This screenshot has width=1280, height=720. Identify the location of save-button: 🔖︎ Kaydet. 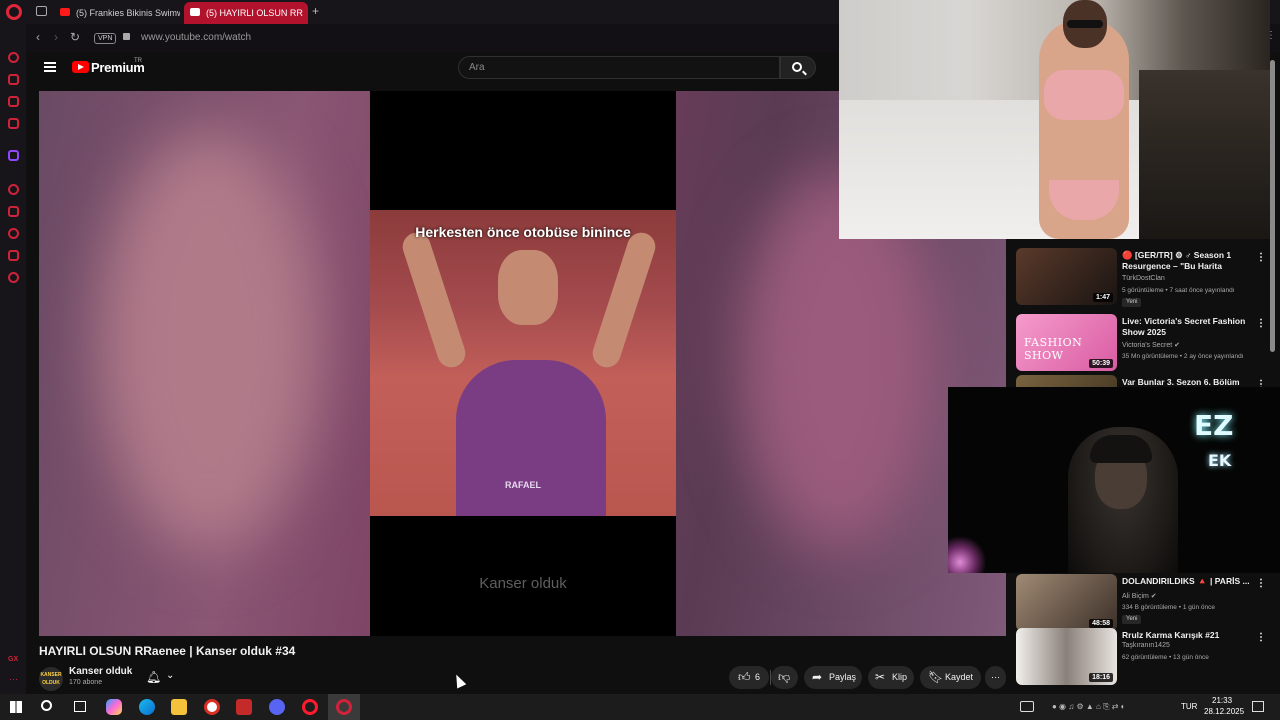
(950, 677).